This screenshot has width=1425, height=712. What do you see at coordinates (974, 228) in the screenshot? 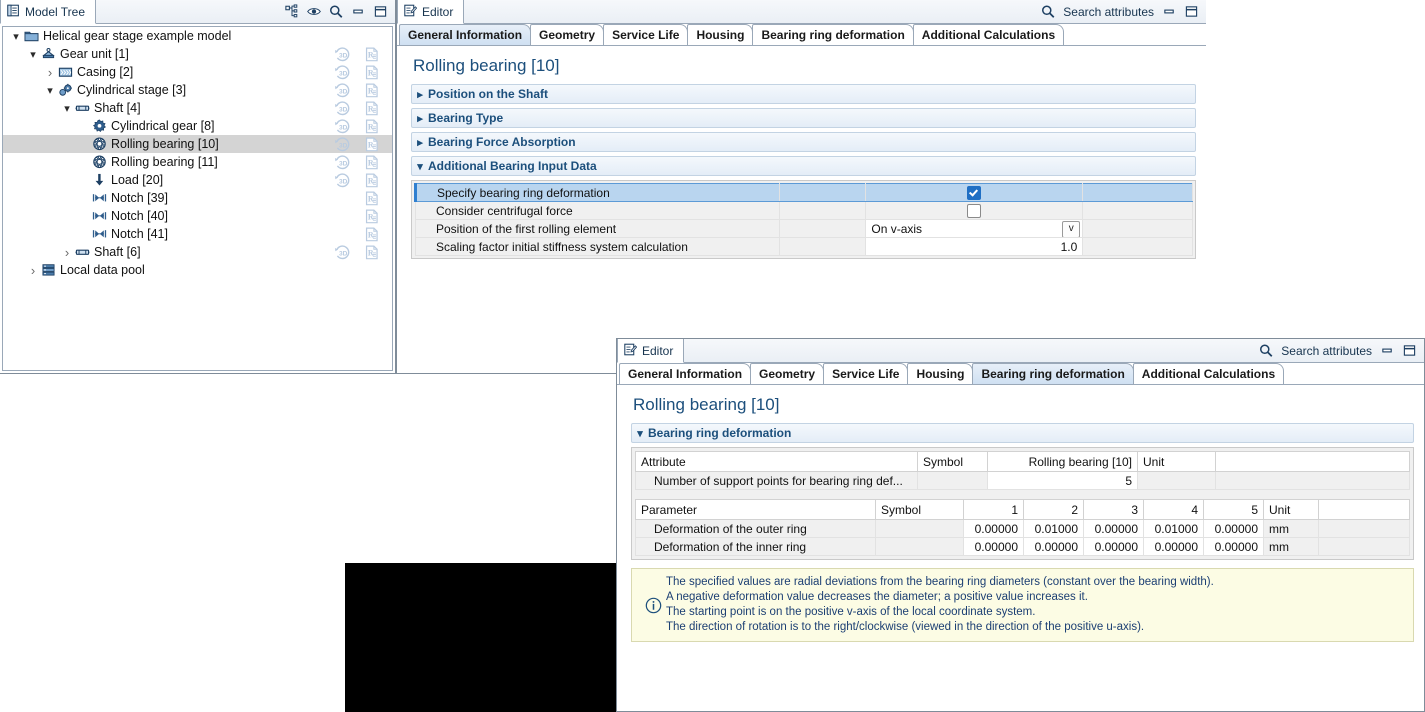
I see `dropdown-position-first-rolling-element: On v-axis v` at bounding box center [974, 228].